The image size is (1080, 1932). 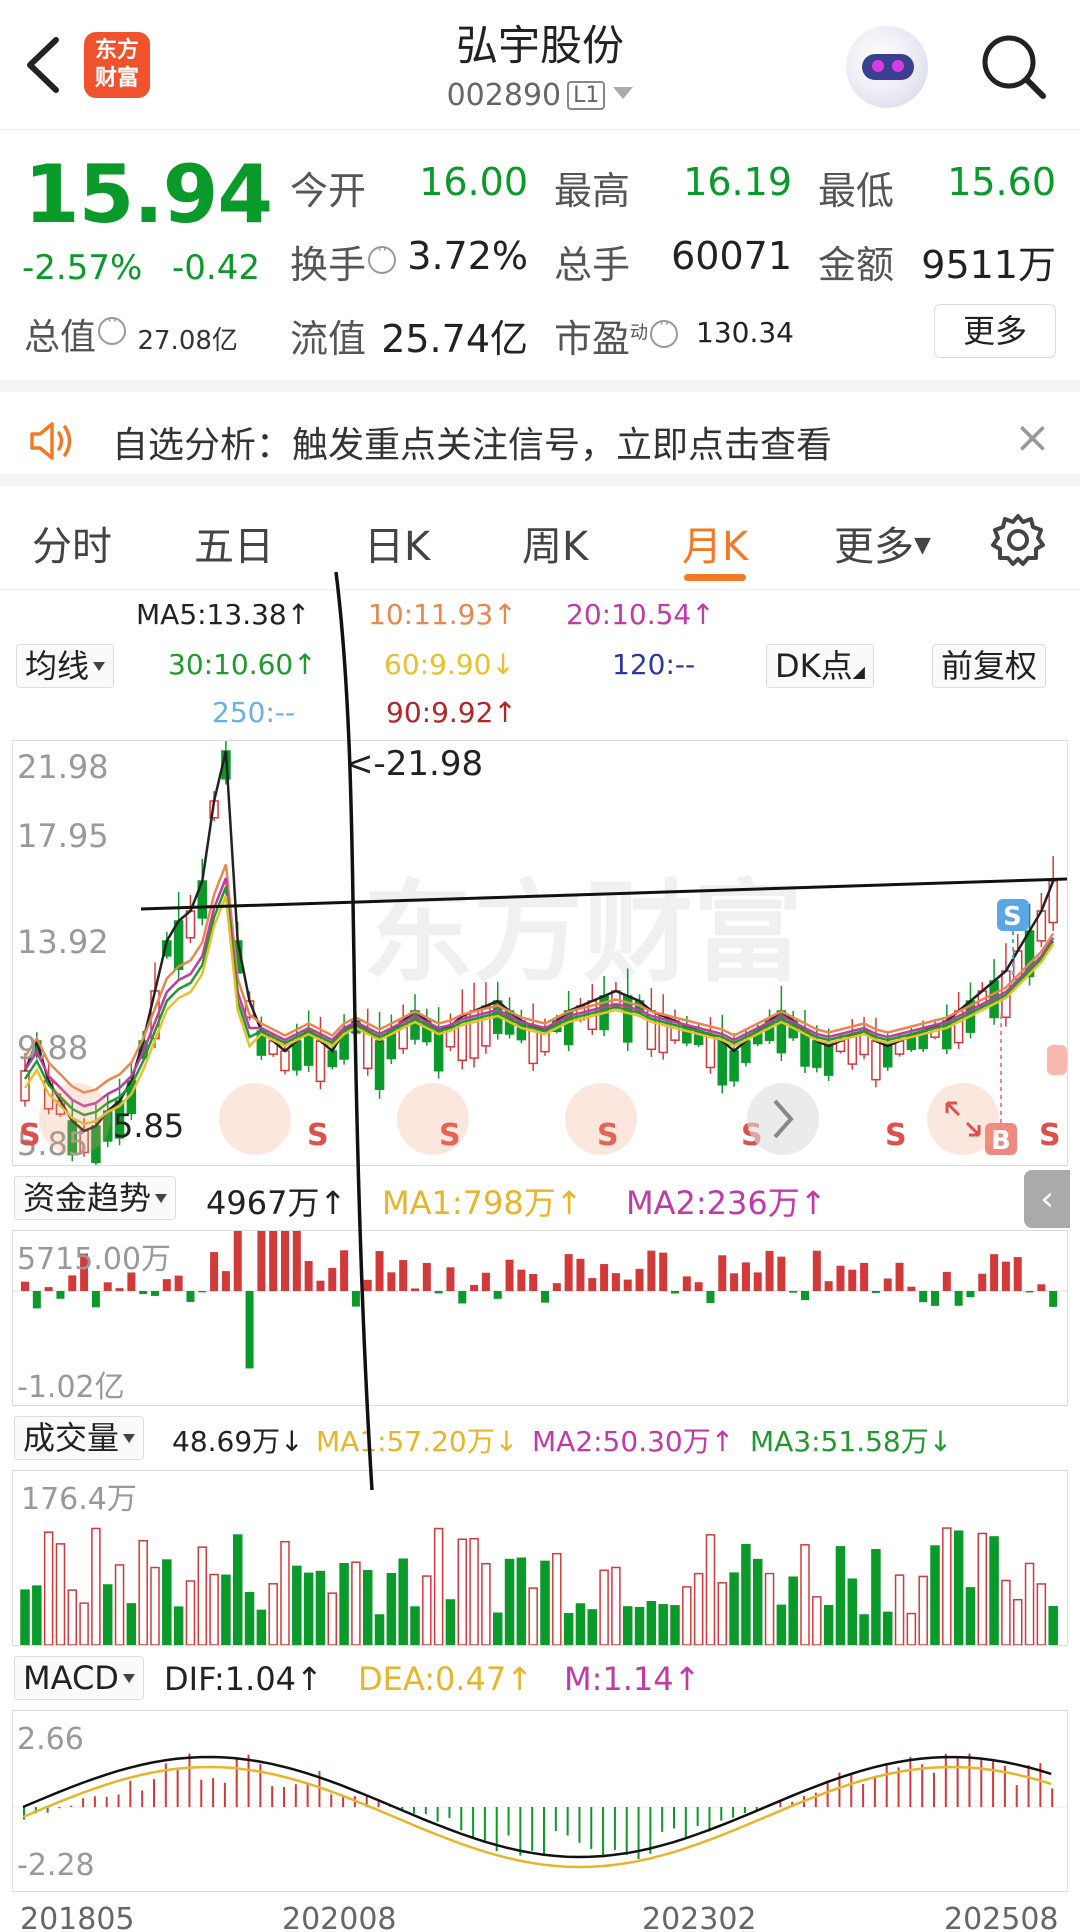 What do you see at coordinates (1001, 1917) in the screenshot?
I see `x-axis-label: 202508` at bounding box center [1001, 1917].